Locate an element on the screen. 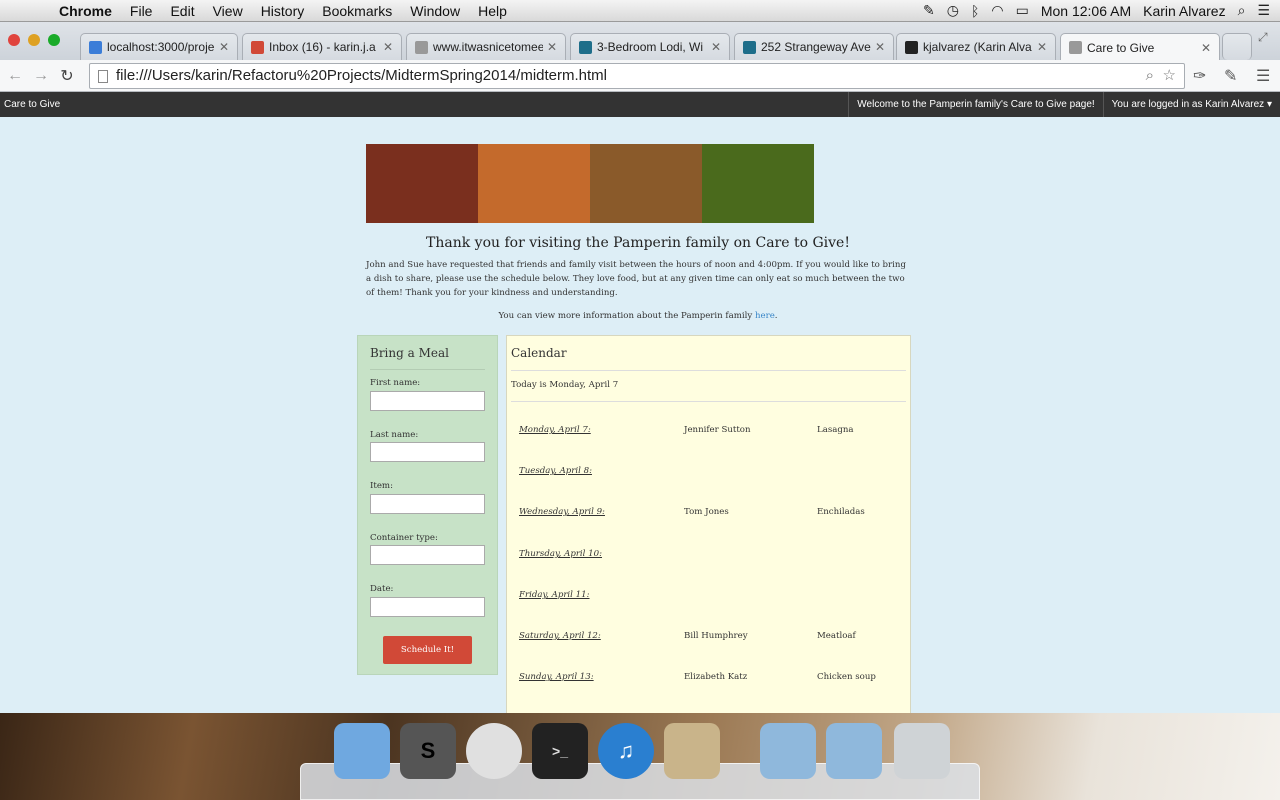 This screenshot has width=1280, height=800. trash-icon is located at coordinates (922, 751).